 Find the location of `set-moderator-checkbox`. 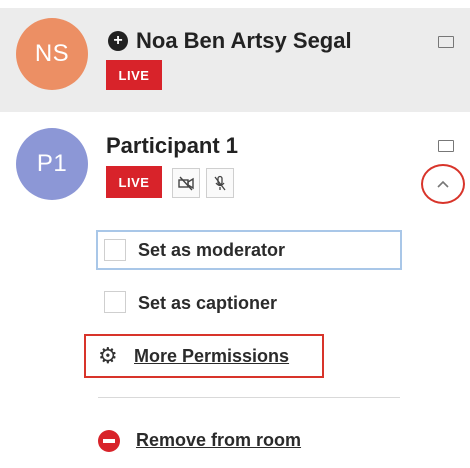

set-moderator-checkbox is located at coordinates (115, 250).